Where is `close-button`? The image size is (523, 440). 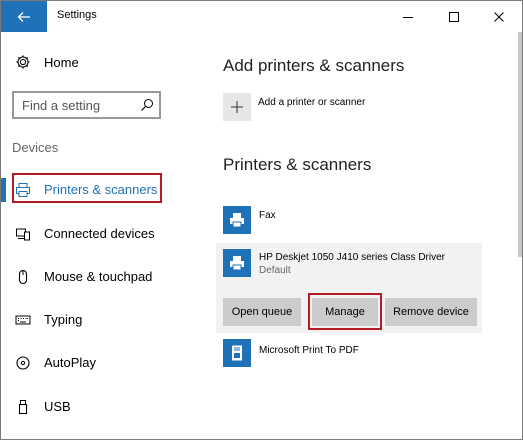 close-button is located at coordinates (499, 16).